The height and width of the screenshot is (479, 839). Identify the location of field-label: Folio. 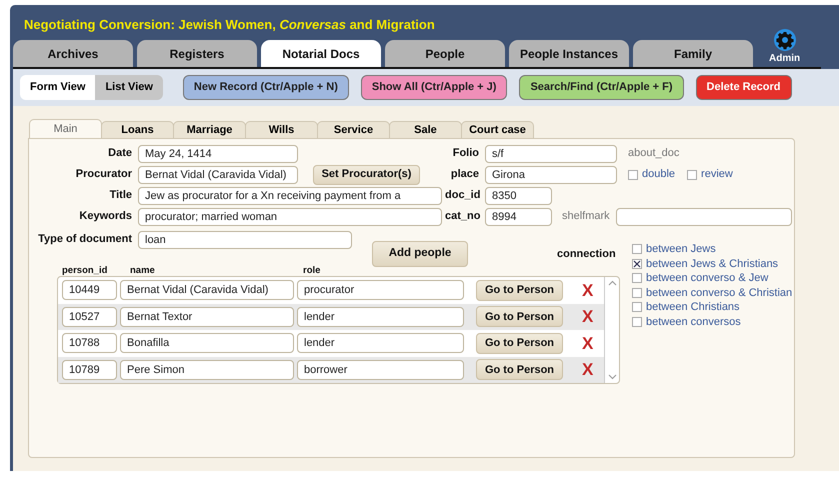
(465, 154).